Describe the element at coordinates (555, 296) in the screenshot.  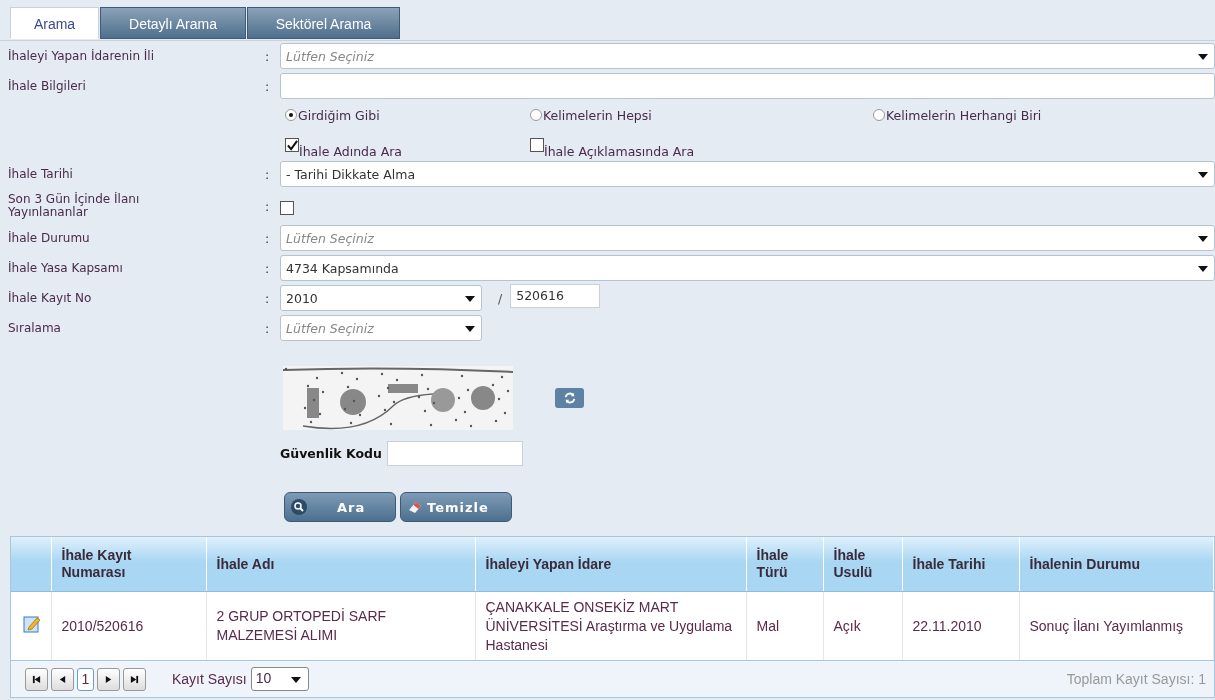
I see `input-field: 520616` at that location.